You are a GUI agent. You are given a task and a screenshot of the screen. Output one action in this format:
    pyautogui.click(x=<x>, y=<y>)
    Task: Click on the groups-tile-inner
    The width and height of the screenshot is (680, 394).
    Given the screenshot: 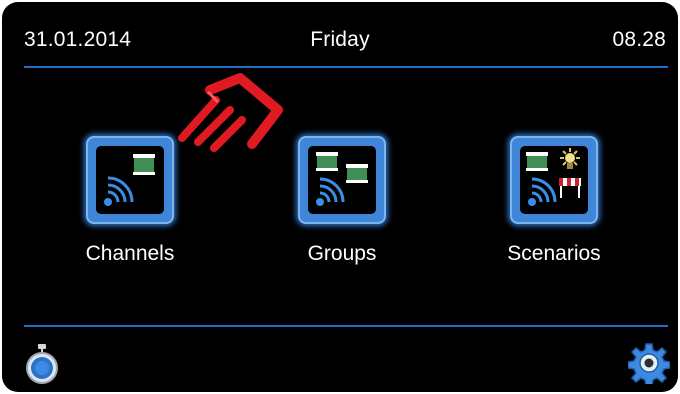 What is the action you would take?
    pyautogui.click(x=342, y=180)
    